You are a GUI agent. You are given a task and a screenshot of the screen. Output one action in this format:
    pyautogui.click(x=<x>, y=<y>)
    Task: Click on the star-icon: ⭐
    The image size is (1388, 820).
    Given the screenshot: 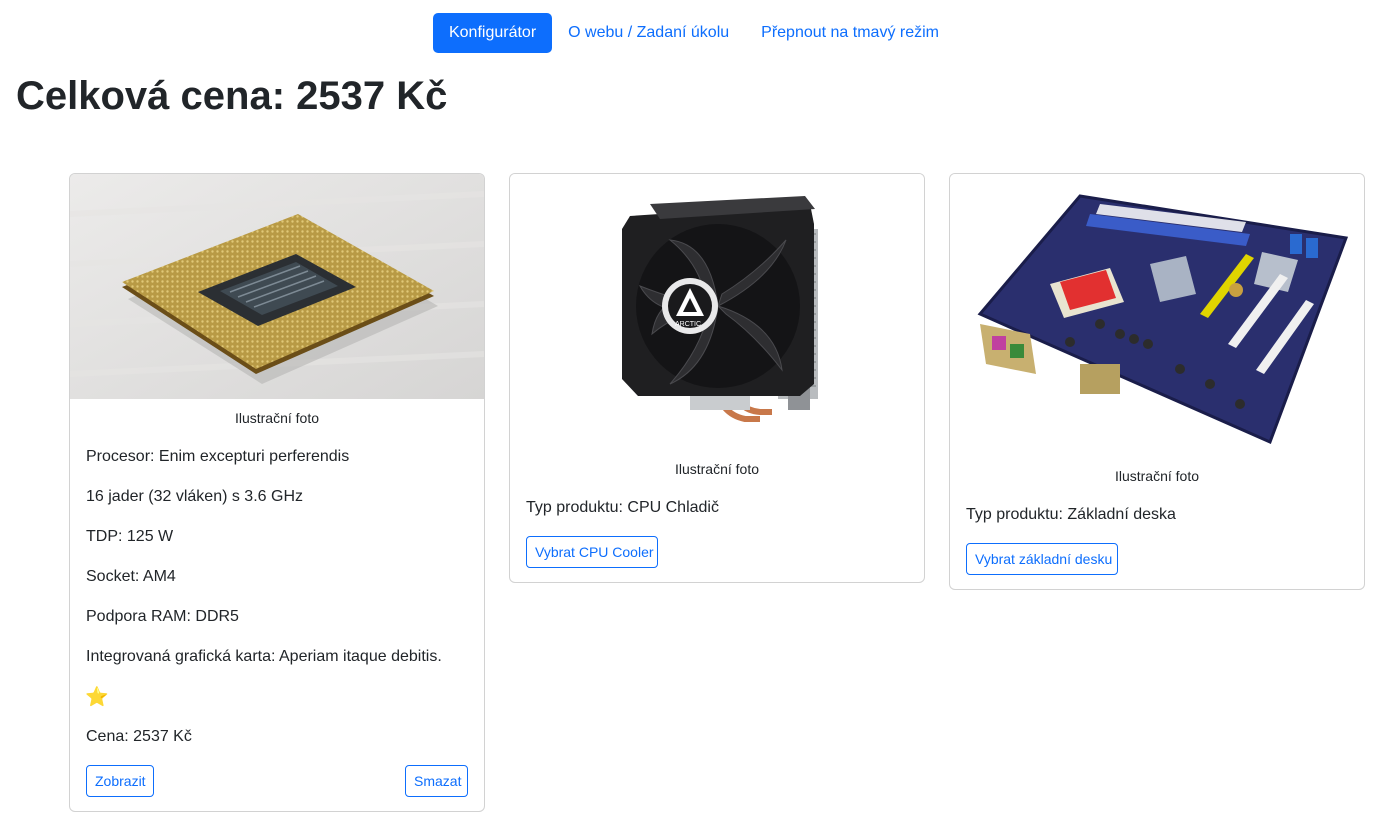 What is the action you would take?
    pyautogui.click(x=97, y=697)
    